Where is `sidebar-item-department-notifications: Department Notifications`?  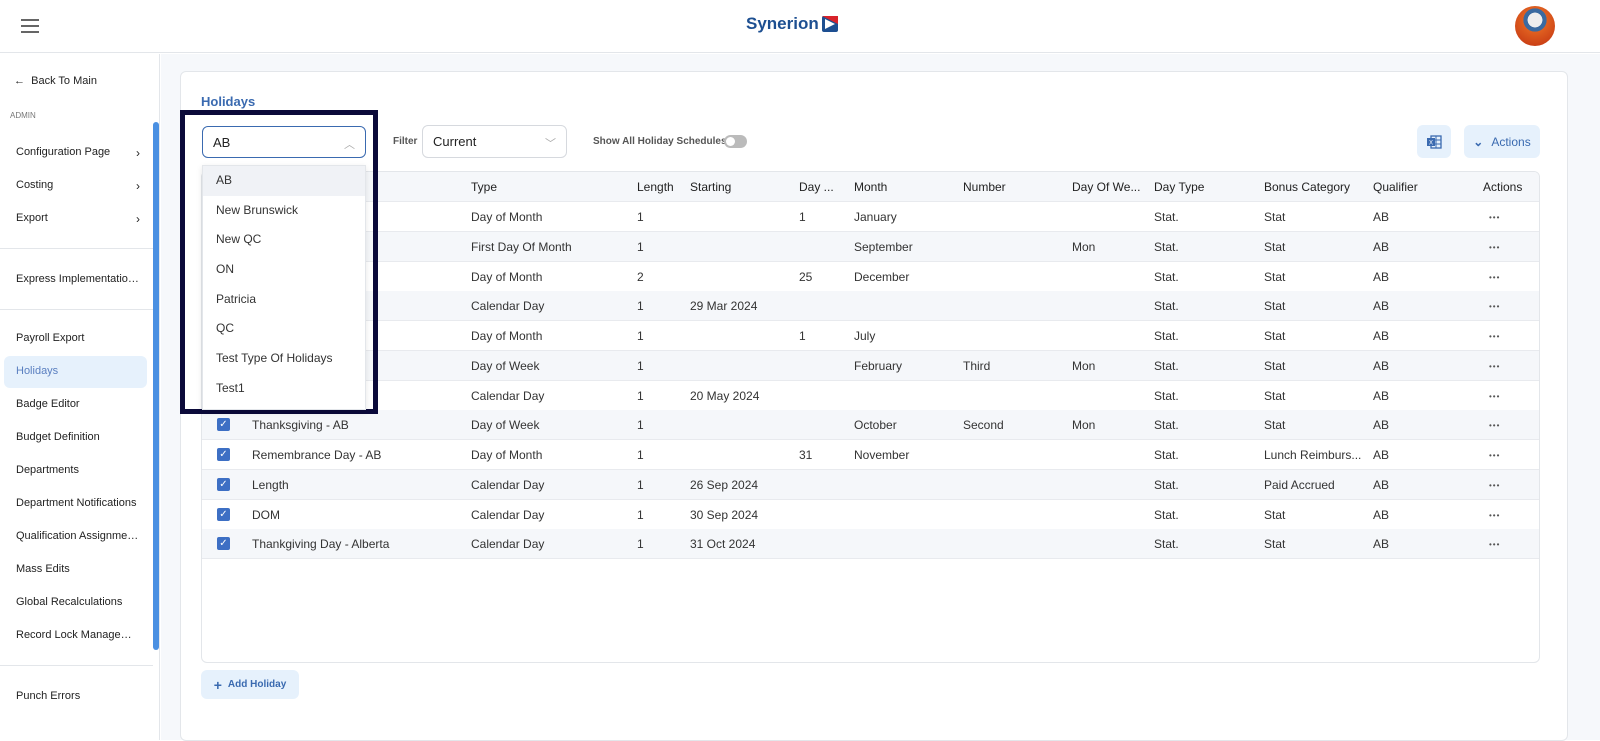 sidebar-item-department-notifications: Department Notifications is located at coordinates (78, 503).